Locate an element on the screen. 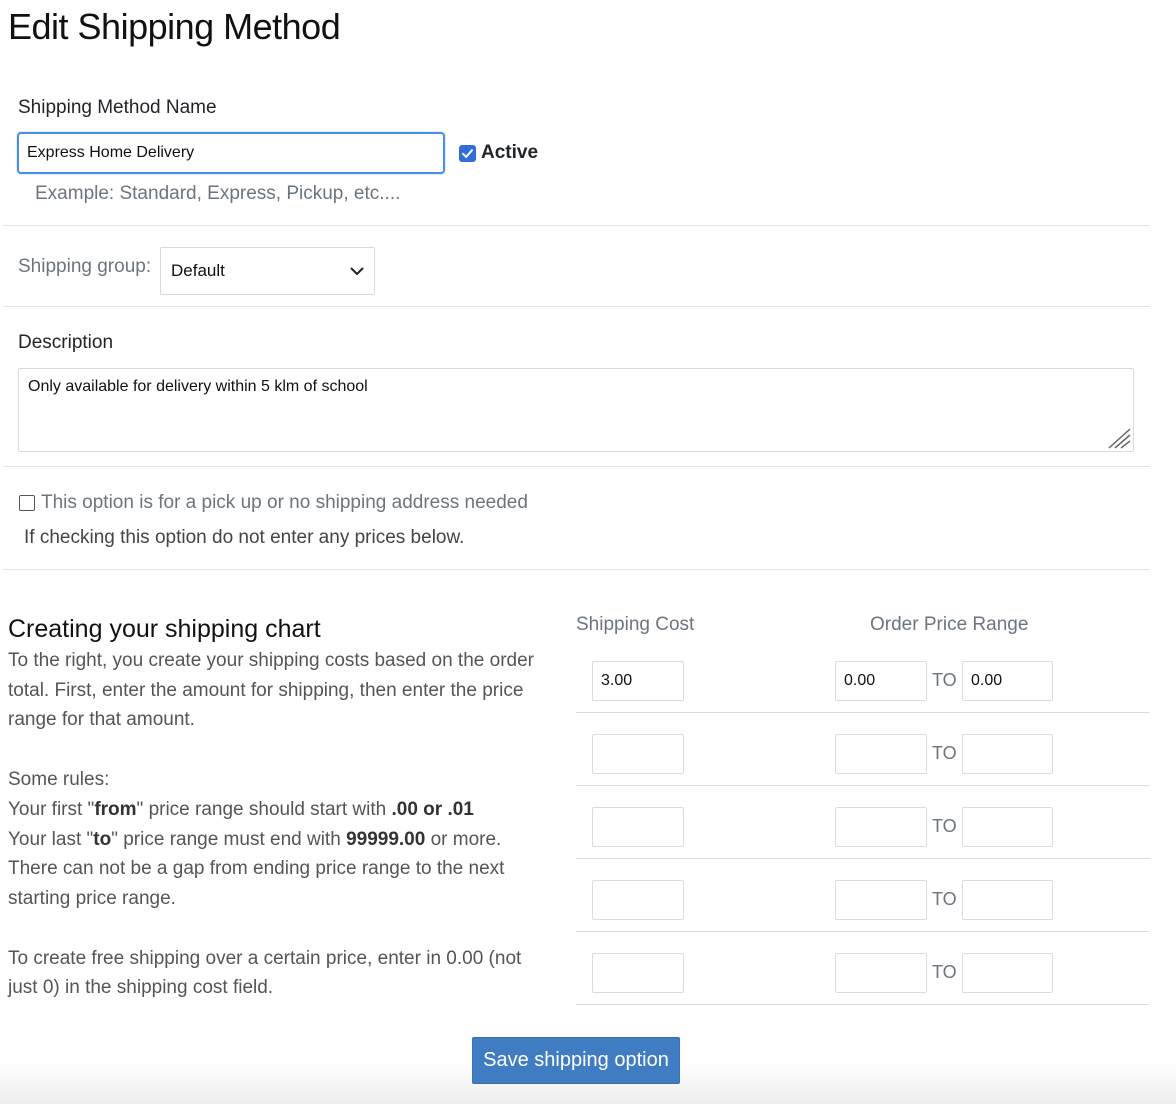 The height and width of the screenshot is (1104, 1176). price-to-input: 0.00 is located at coordinates (1007, 681).